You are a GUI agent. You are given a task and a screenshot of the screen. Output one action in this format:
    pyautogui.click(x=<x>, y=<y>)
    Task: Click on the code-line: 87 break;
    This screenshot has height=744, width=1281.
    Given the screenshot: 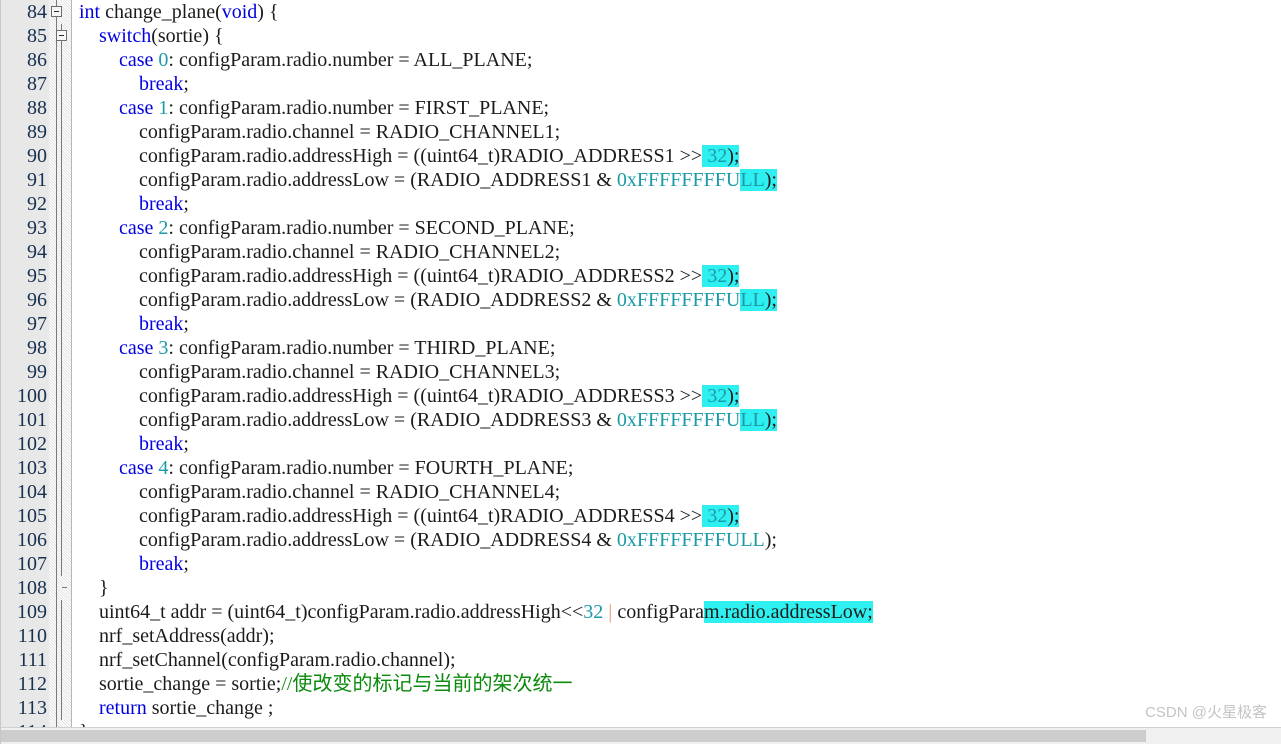 What is the action you would take?
    pyautogui.click(x=641, y=84)
    